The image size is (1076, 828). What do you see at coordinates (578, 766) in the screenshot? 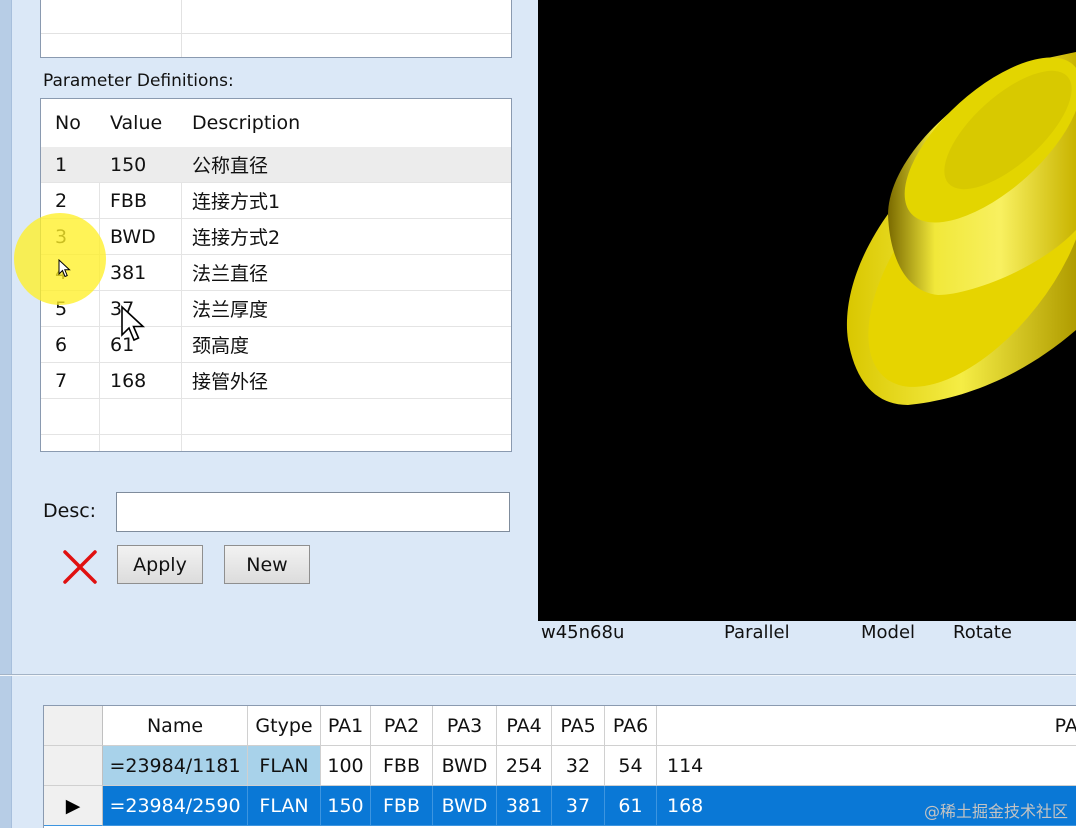
I see `cell-pa5: 32` at bounding box center [578, 766].